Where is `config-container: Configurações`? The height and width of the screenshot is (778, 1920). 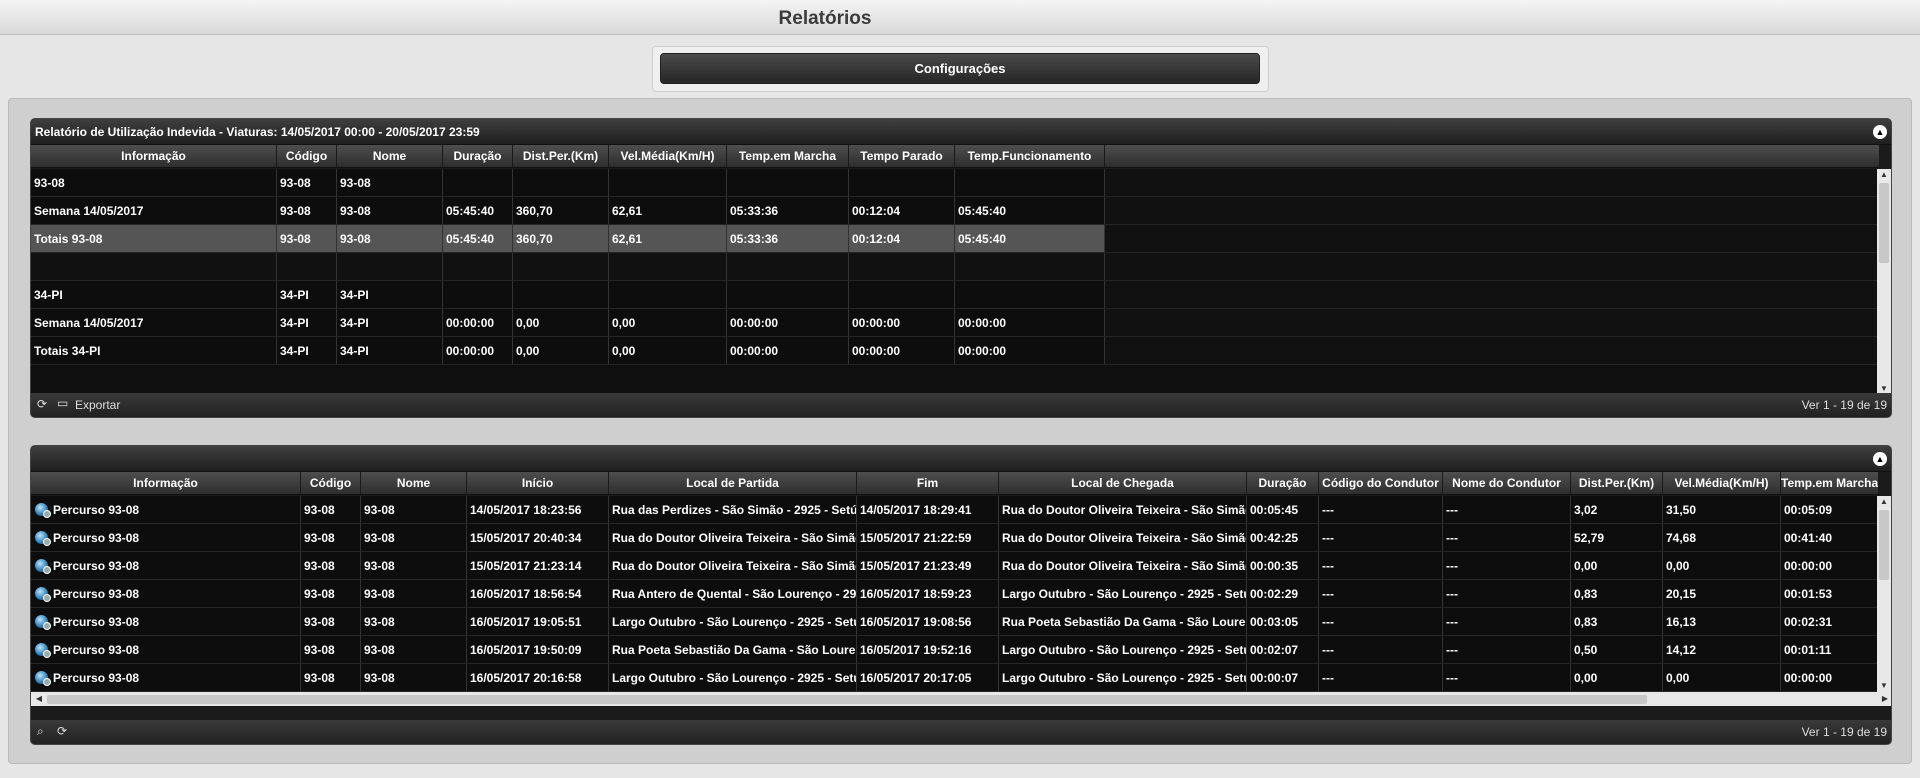 config-container: Configurações is located at coordinates (960, 69).